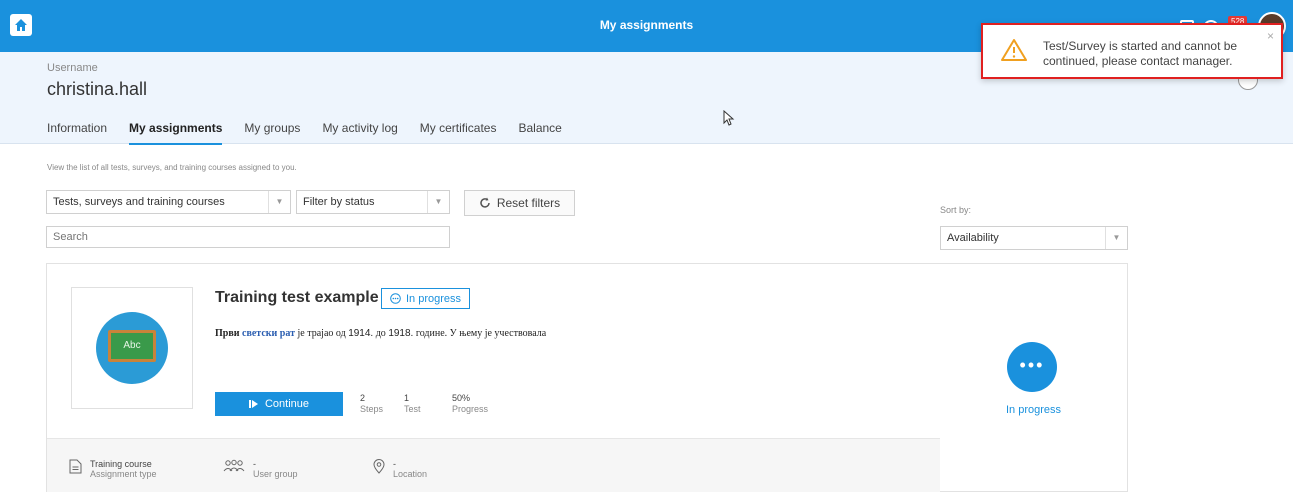  I want to click on tab-my-certificates: My certificates, so click(458, 133).